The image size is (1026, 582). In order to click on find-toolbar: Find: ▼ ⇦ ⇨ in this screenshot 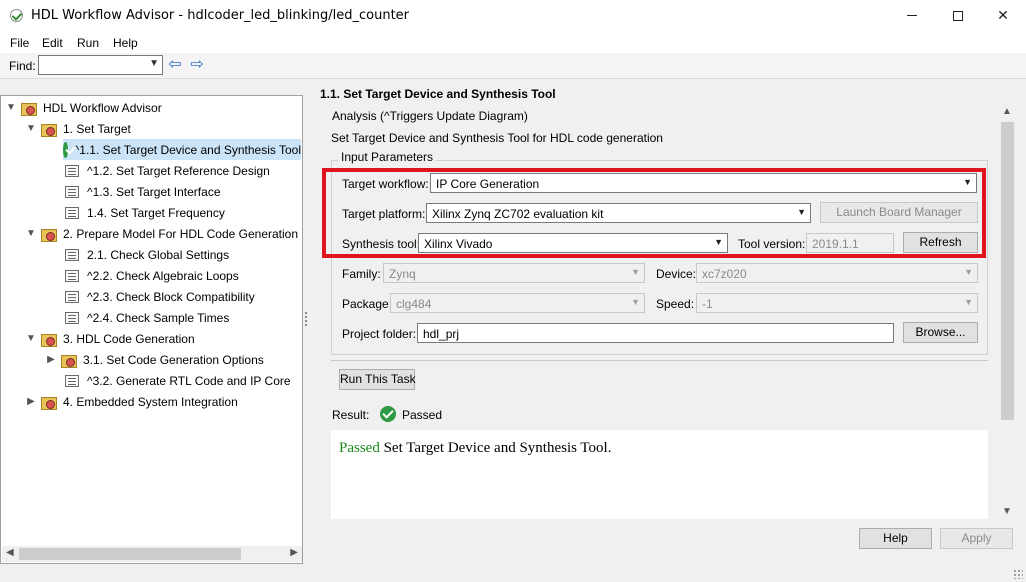, I will do `click(513, 66)`.